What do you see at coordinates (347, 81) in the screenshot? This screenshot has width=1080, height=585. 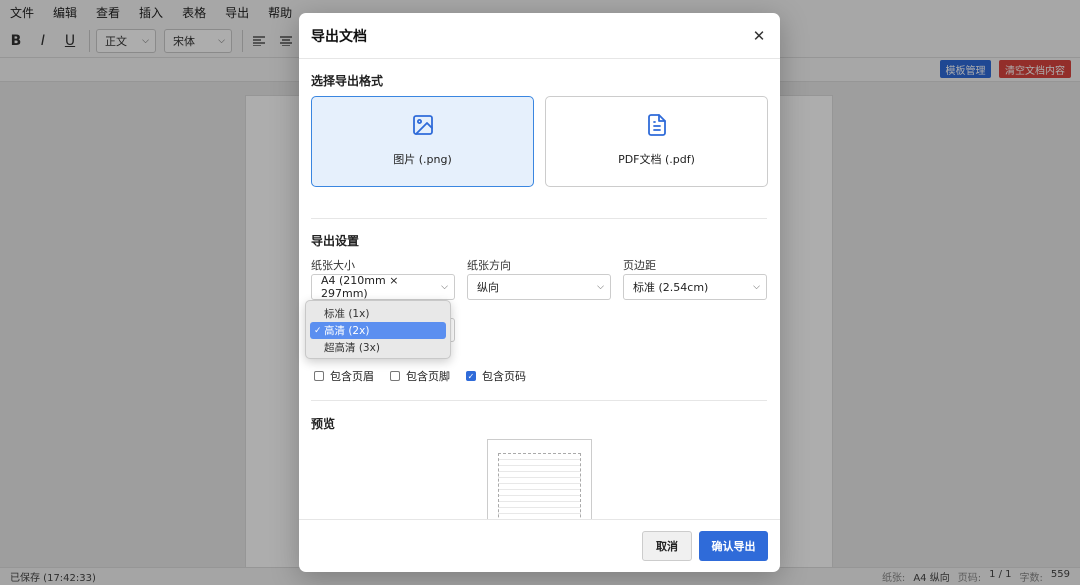 I see `format-section-title: 选择导出格式` at bounding box center [347, 81].